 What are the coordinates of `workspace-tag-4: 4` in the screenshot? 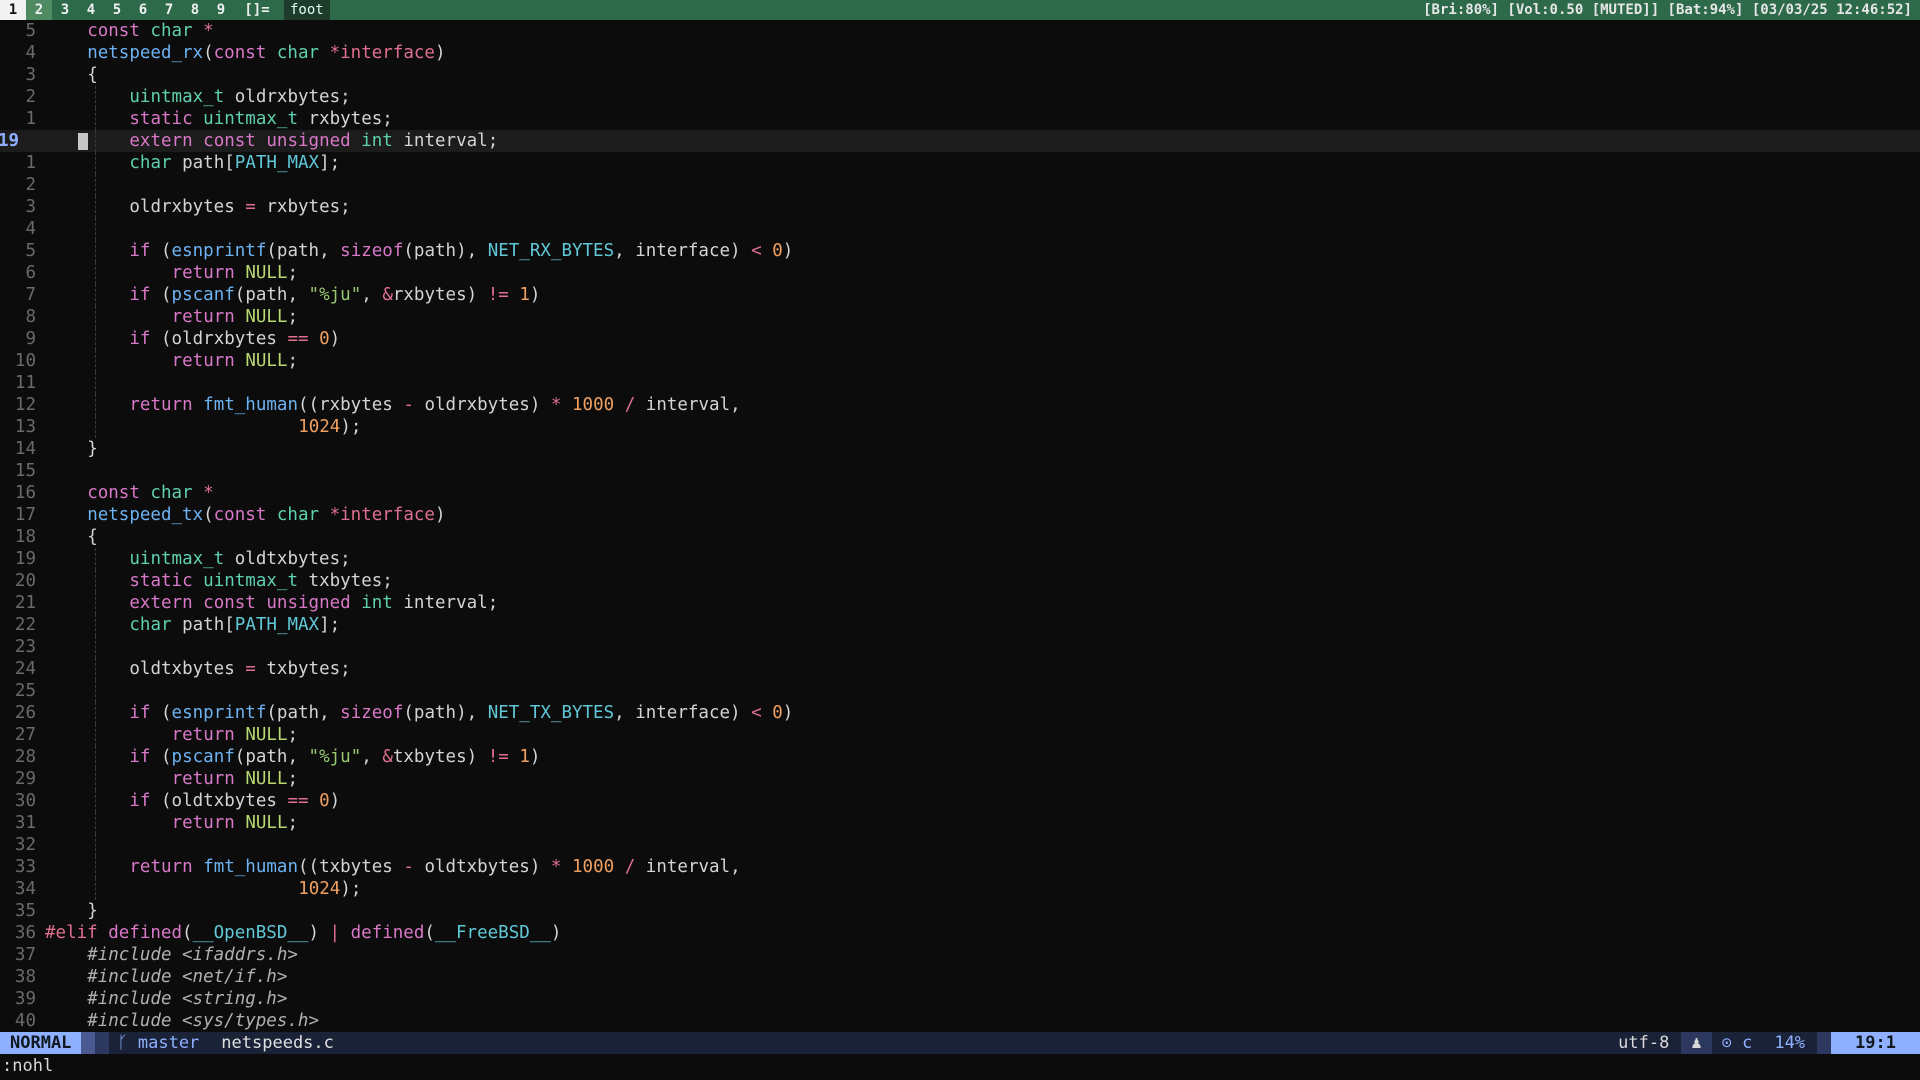 It's located at (91, 10).